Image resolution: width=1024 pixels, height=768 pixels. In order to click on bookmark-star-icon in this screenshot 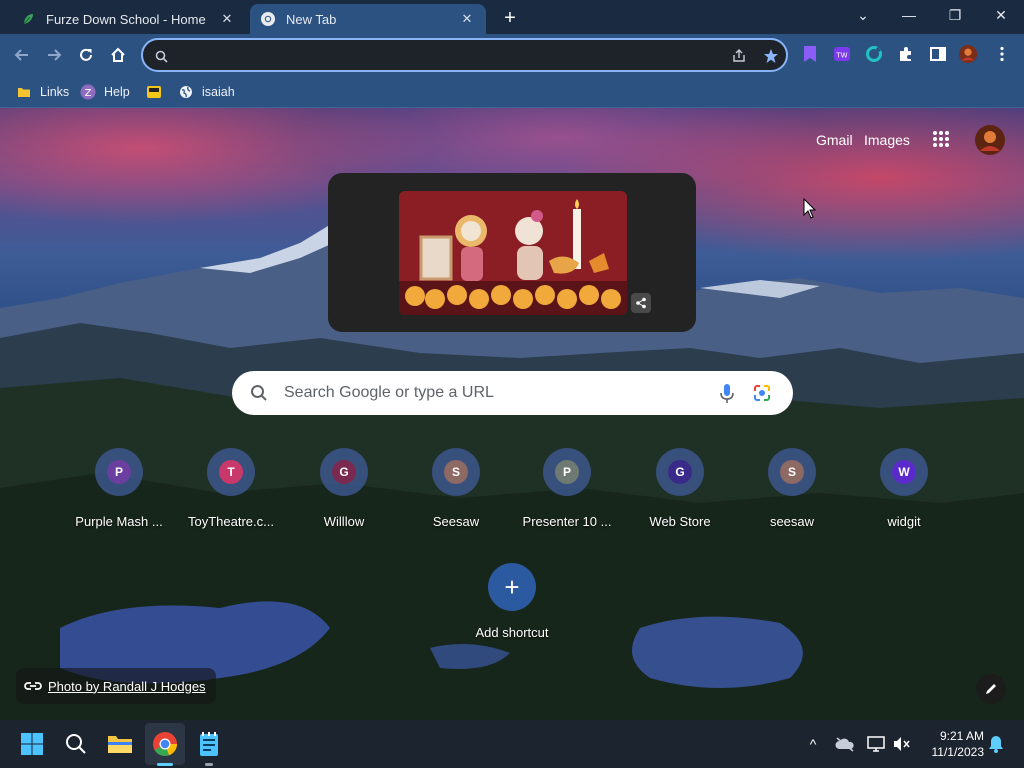, I will do `click(771, 56)`.